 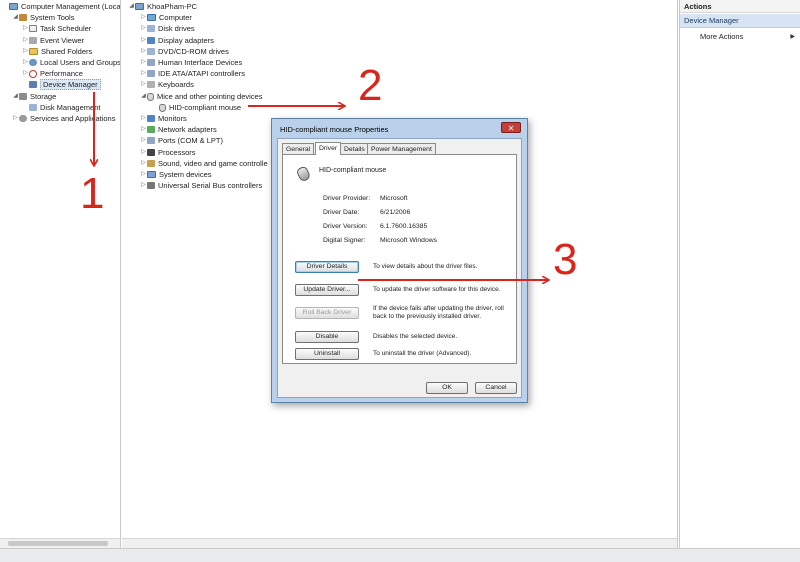 I want to click on device-tree-item: ▷ Display adapters, so click(x=177, y=40).